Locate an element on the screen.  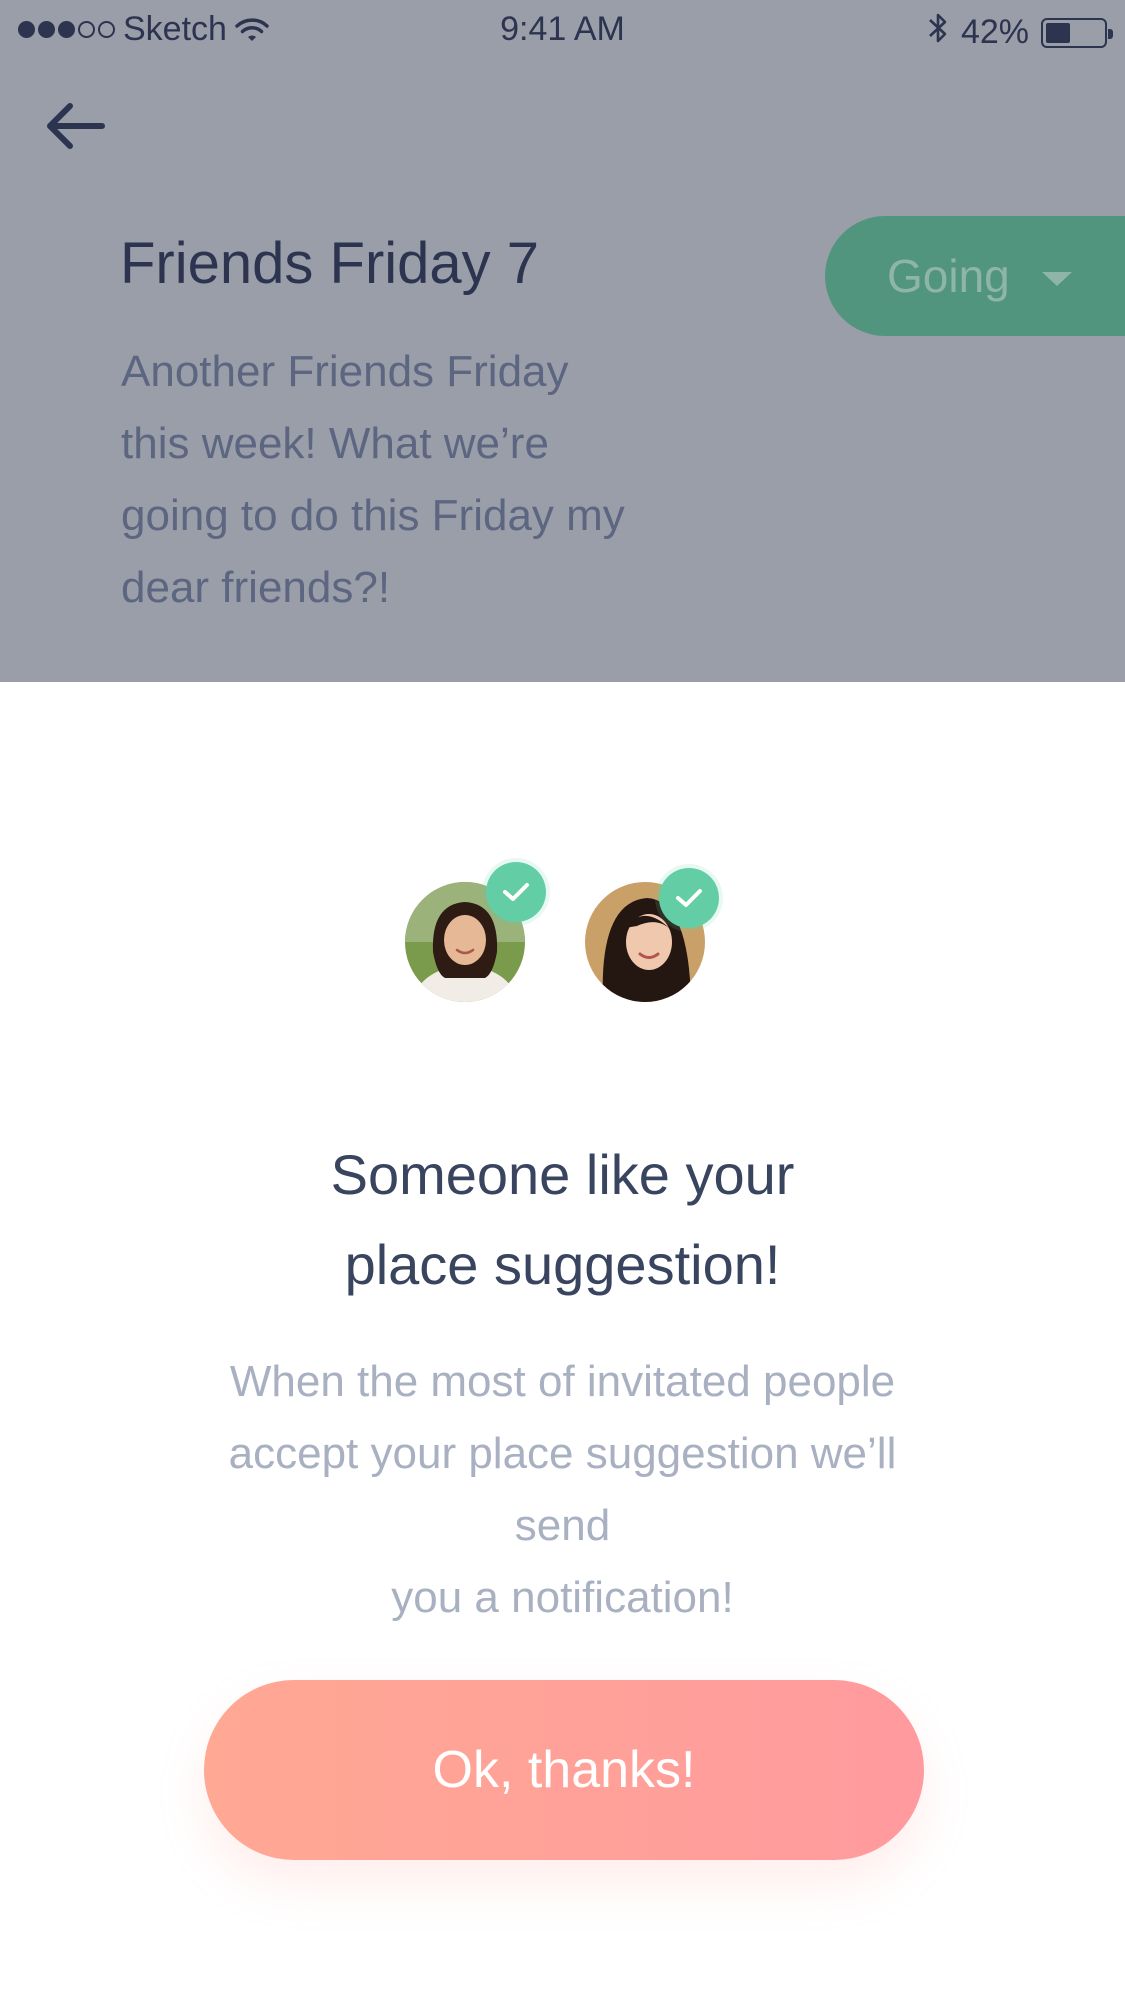
modal-message-line-1: When the most of invitated people is located at coordinates (562, 1381).